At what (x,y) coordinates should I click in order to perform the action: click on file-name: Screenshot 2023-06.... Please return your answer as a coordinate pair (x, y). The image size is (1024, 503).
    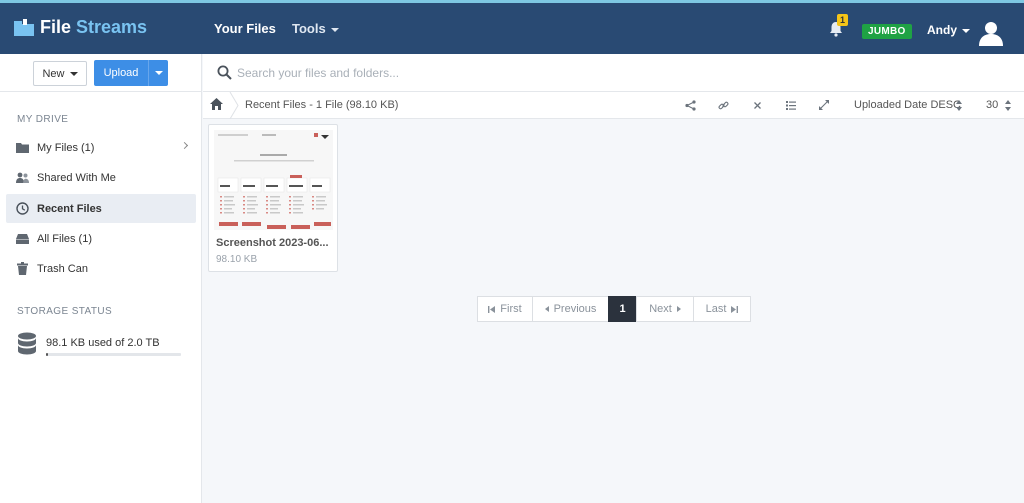
    Looking at the image, I should click on (272, 243).